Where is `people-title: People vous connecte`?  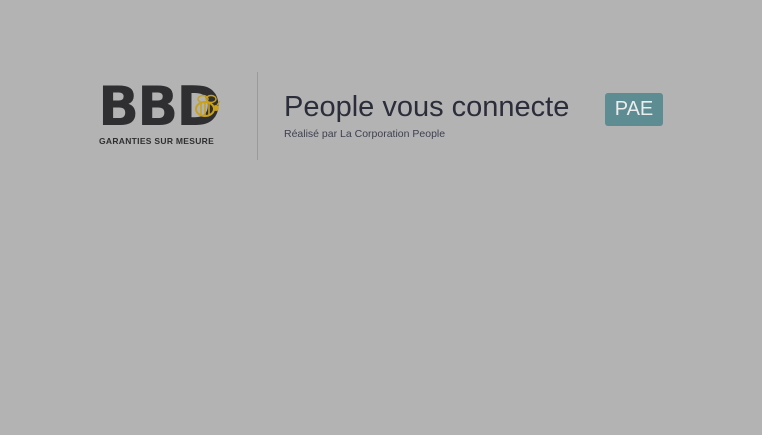 people-title: People vous connecte is located at coordinates (427, 107).